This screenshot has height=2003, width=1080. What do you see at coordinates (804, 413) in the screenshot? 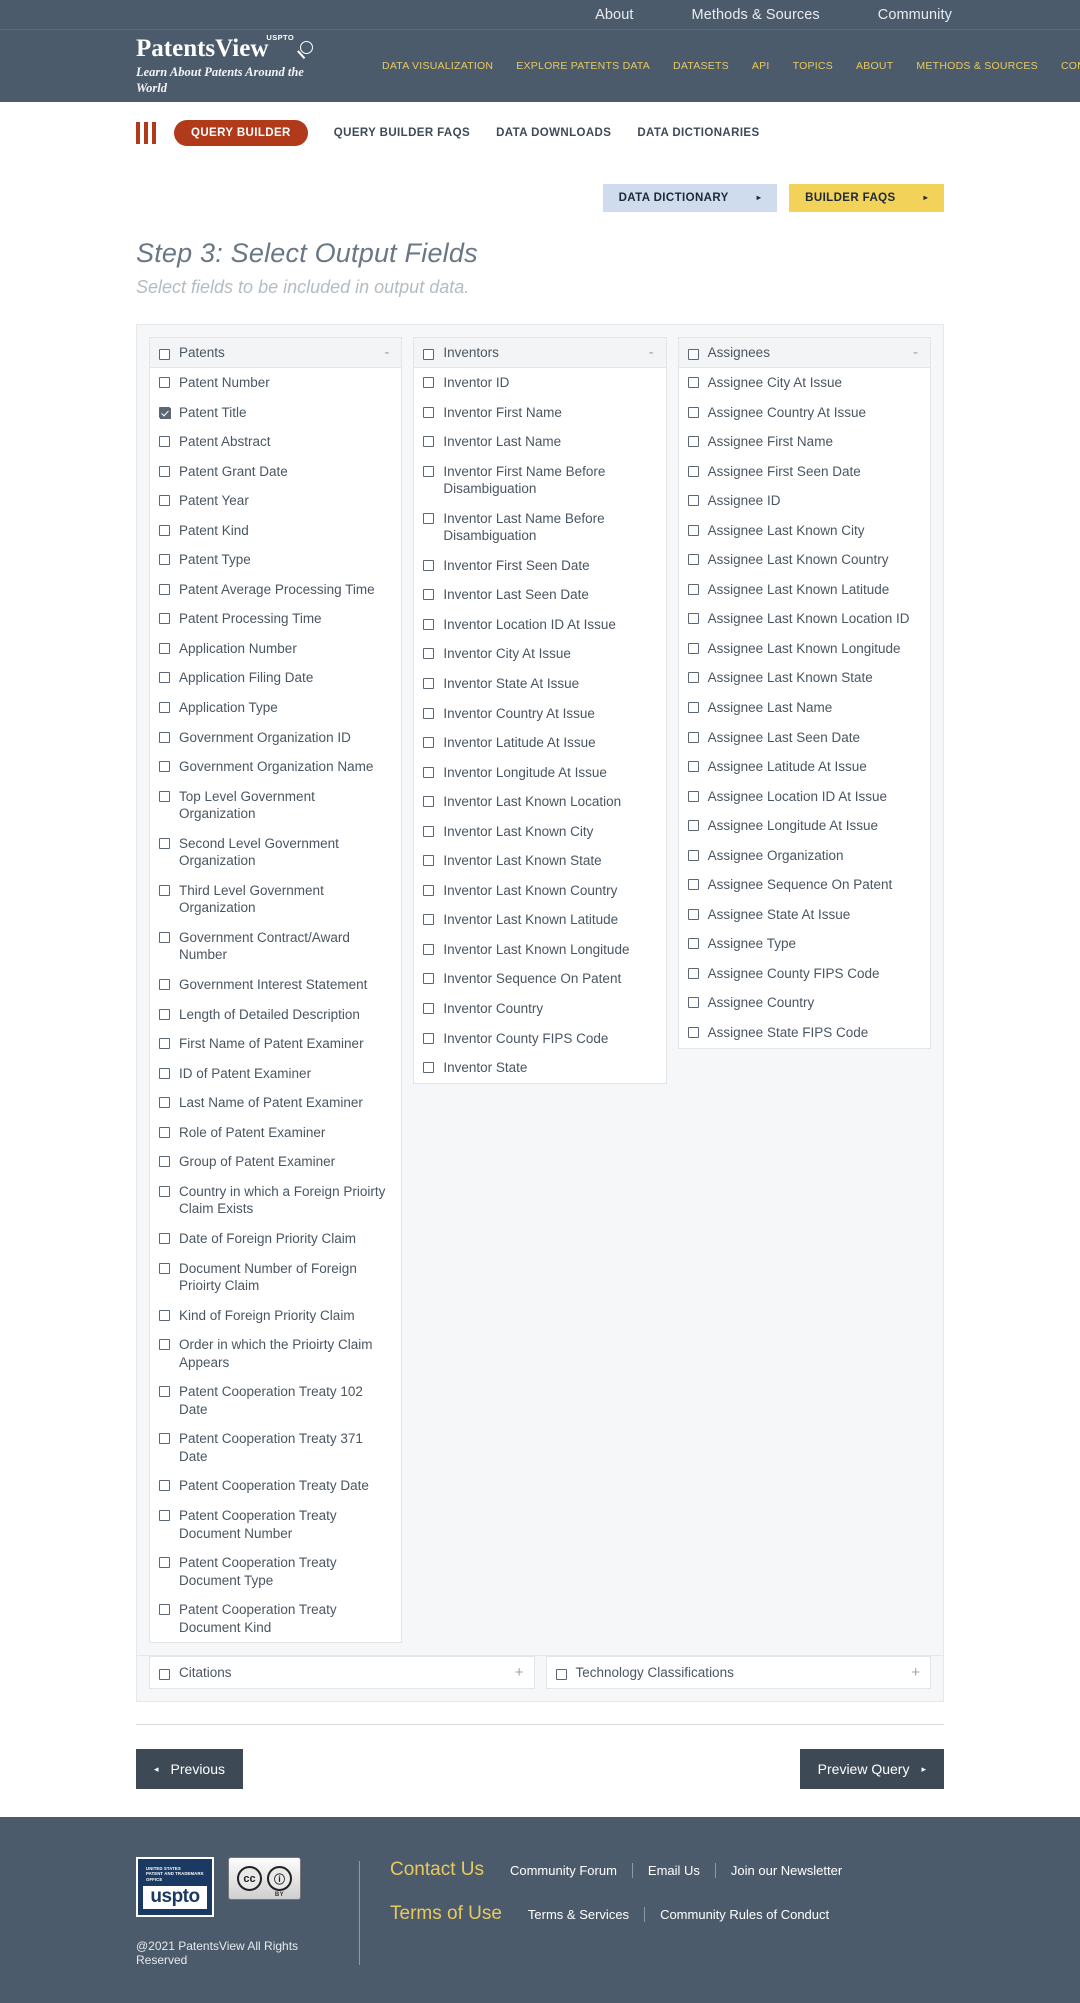
I see `field-row: Assignee Country At Issue` at bounding box center [804, 413].